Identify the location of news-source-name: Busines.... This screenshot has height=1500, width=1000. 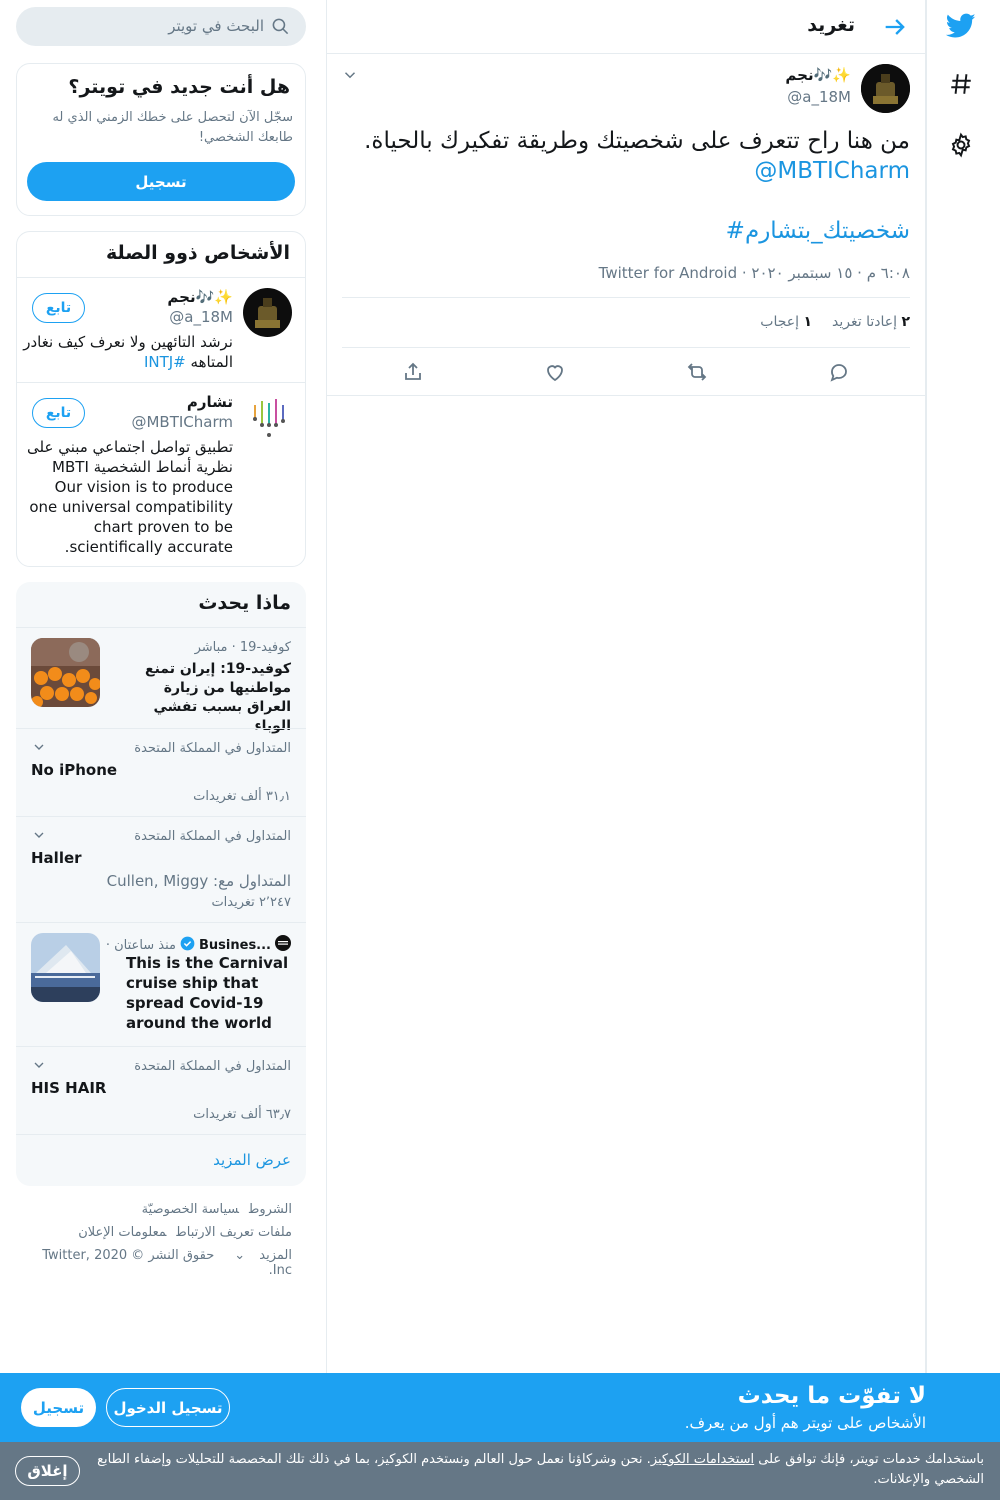
(235, 945).